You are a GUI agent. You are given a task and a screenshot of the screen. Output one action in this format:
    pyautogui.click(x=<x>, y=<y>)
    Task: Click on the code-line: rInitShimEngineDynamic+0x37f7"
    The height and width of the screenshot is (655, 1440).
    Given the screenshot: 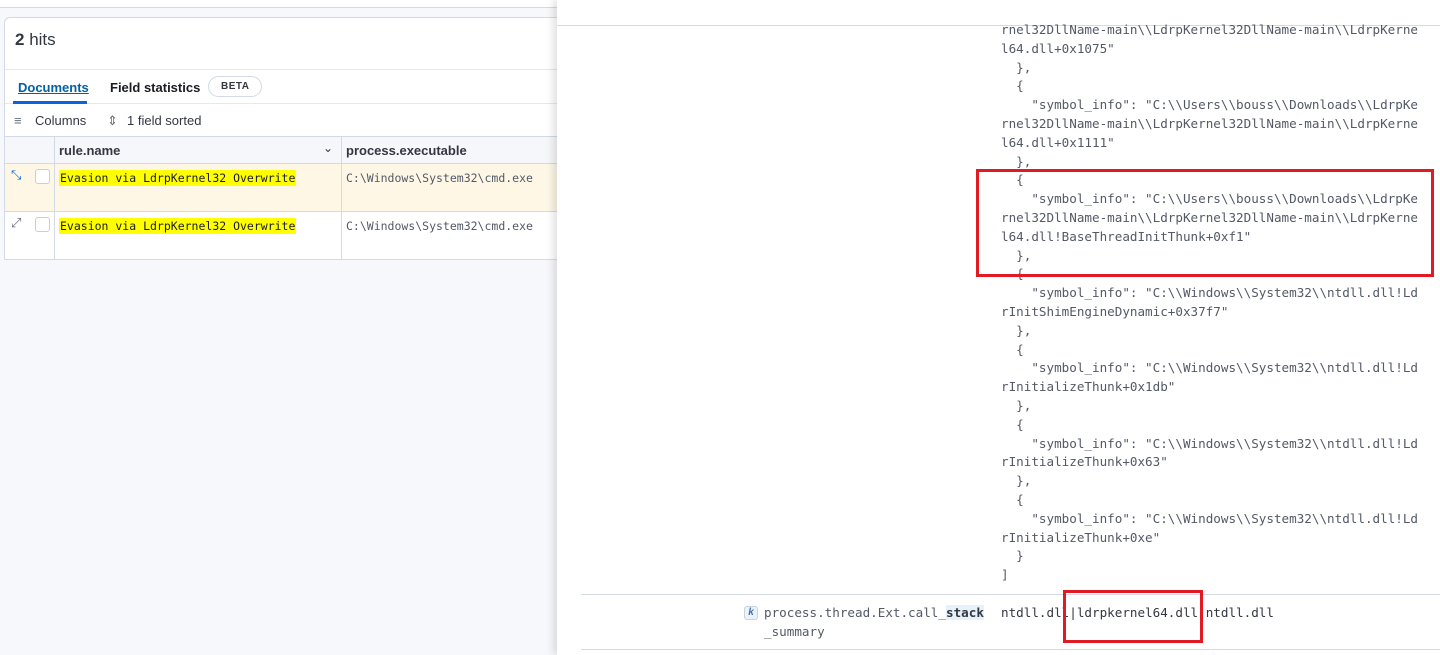 What is the action you would take?
    pyautogui.click(x=1115, y=311)
    